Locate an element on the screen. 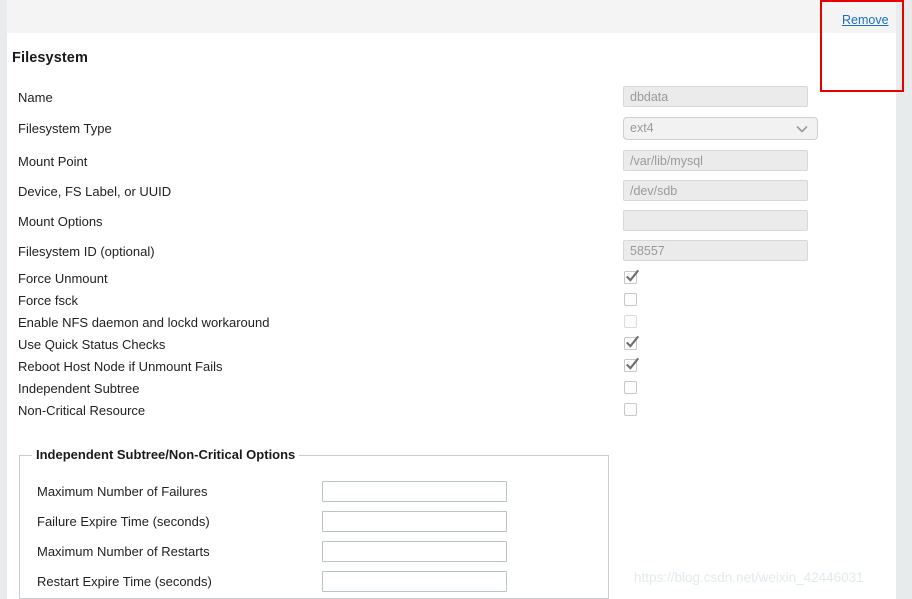 The width and height of the screenshot is (912, 599). label-device-fs-label-or-uuid: Device, FS Label, or UUID is located at coordinates (95, 191).